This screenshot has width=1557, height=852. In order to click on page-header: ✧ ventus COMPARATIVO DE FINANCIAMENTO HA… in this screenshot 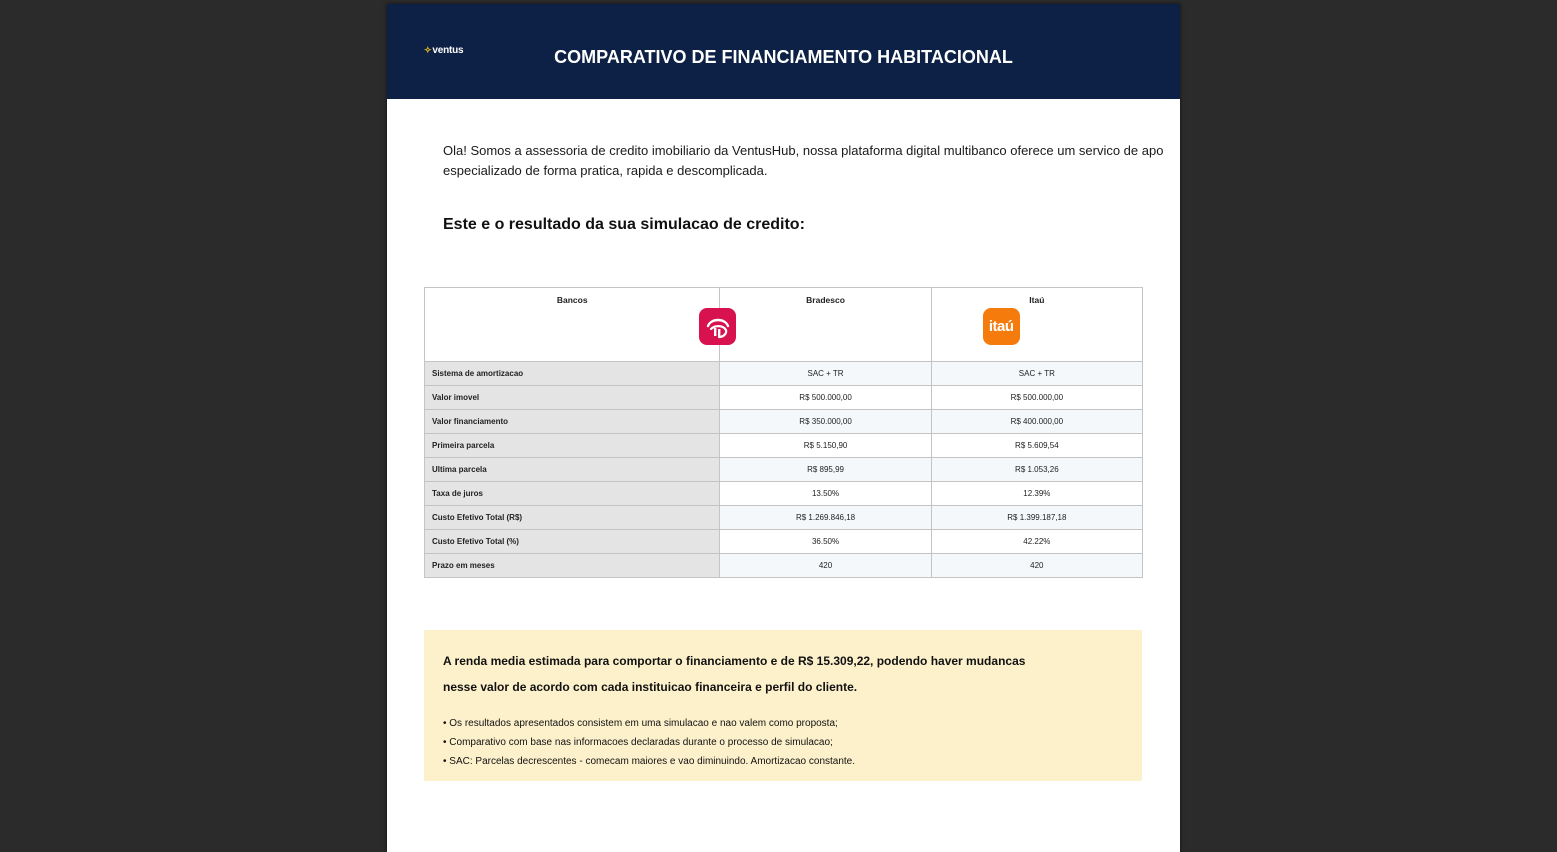, I will do `click(783, 51)`.